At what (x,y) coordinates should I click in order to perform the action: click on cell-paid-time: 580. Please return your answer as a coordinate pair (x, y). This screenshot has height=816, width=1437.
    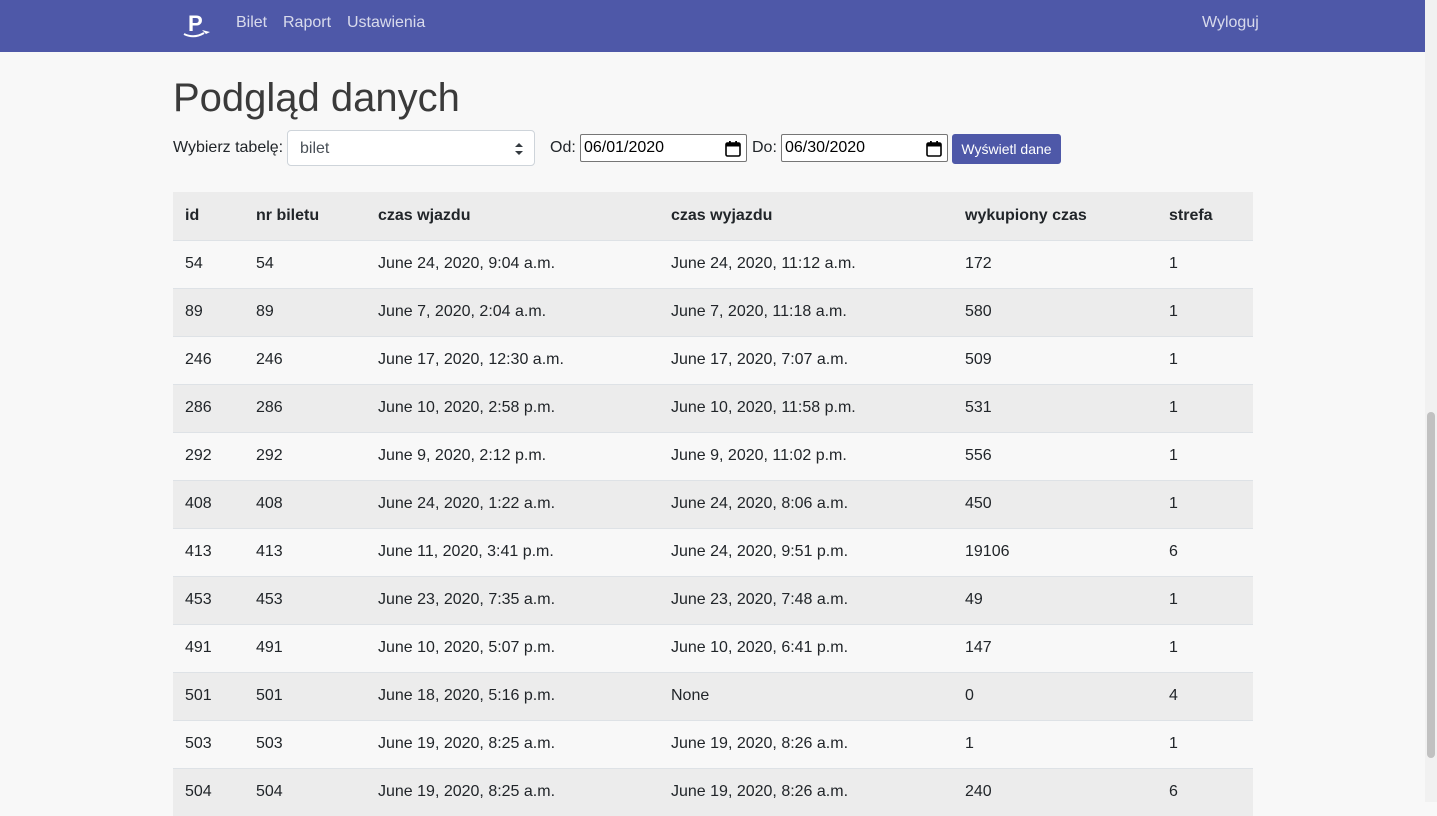
    Looking at the image, I should click on (1055, 311).